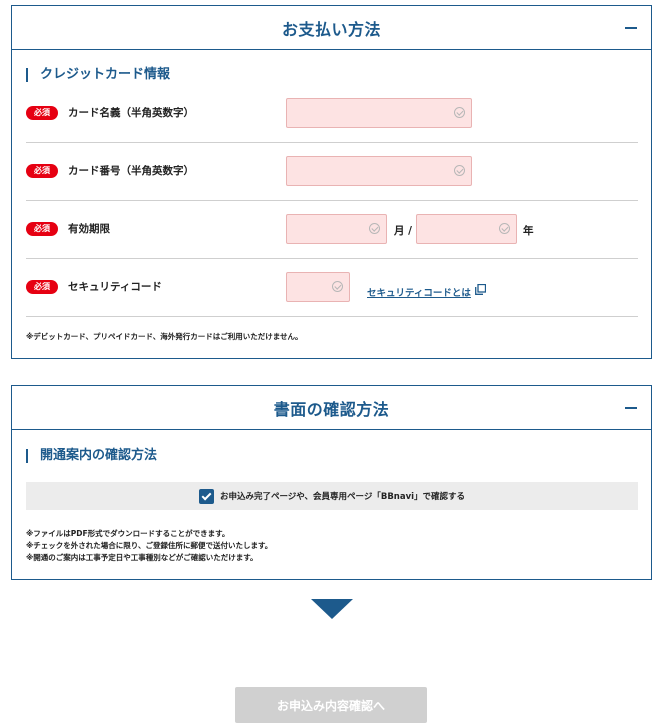 This screenshot has width=664, height=725. What do you see at coordinates (480, 289) in the screenshot?
I see `external-link-icon` at bounding box center [480, 289].